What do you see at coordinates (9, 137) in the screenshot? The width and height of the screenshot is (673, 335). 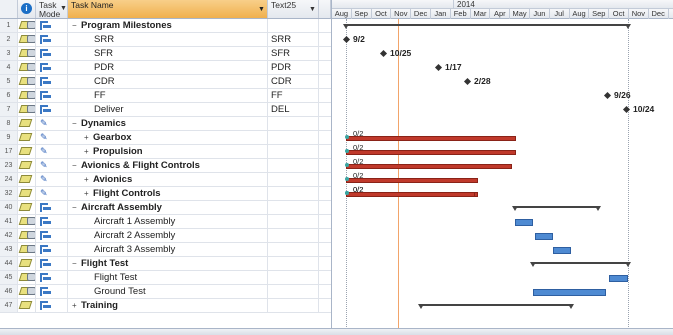 I see `row-id: 9` at bounding box center [9, 137].